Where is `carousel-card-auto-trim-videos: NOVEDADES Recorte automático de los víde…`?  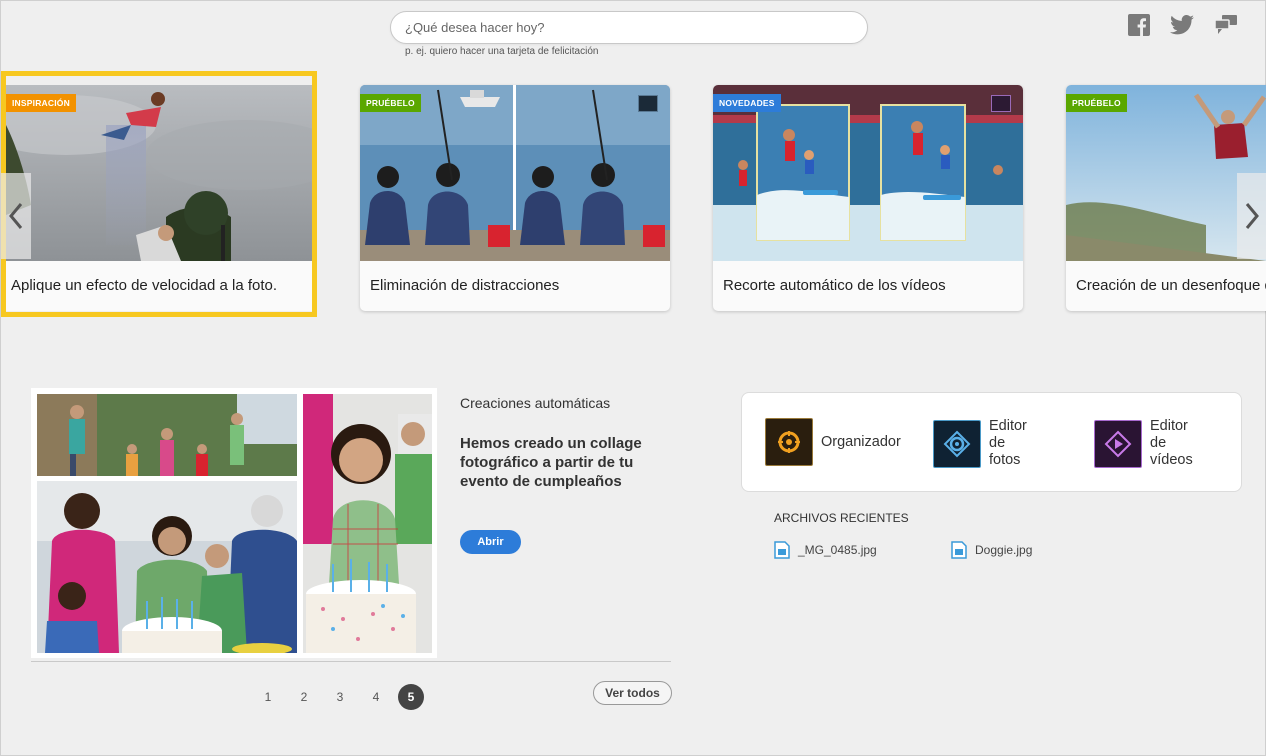 carousel-card-auto-trim-videos: NOVEDADES Recorte automático de los víde… is located at coordinates (868, 198).